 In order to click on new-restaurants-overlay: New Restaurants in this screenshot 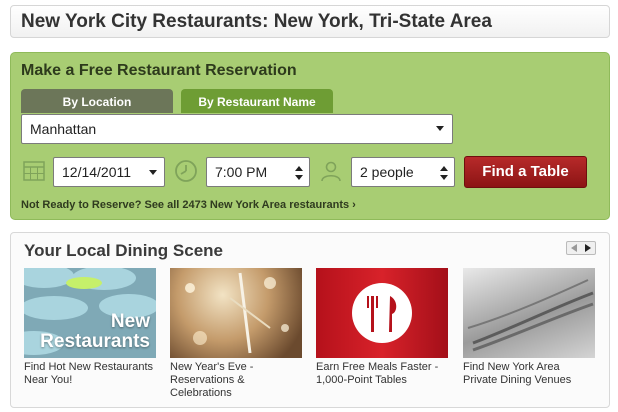, I will do `click(95, 332)`.